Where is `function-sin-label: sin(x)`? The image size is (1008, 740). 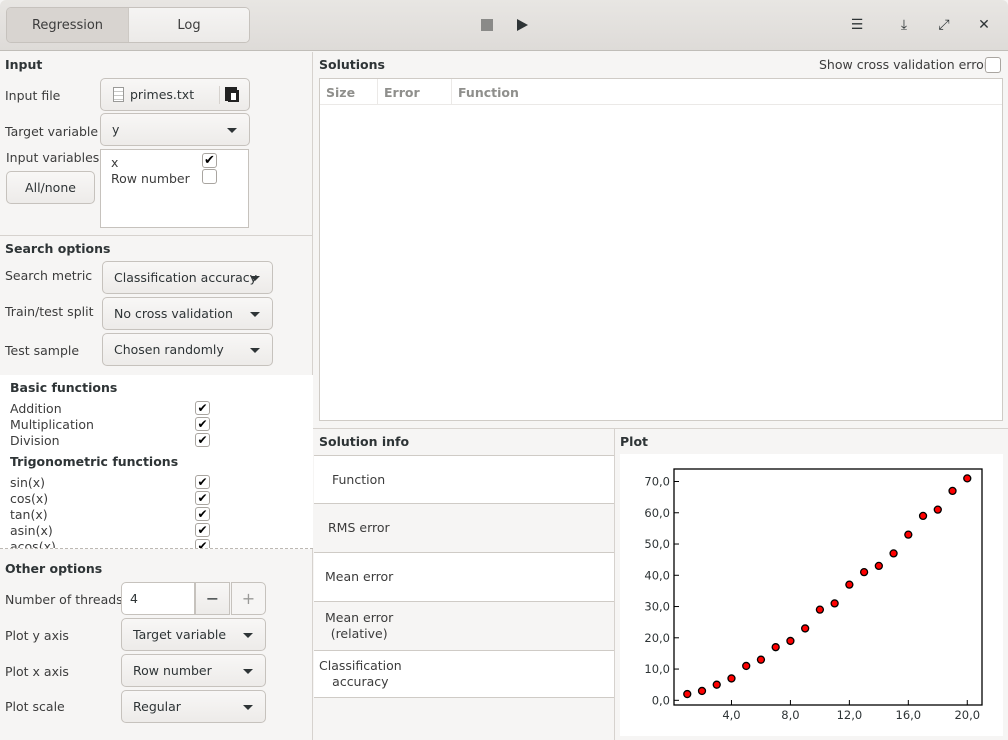
function-sin-label: sin(x) is located at coordinates (28, 482).